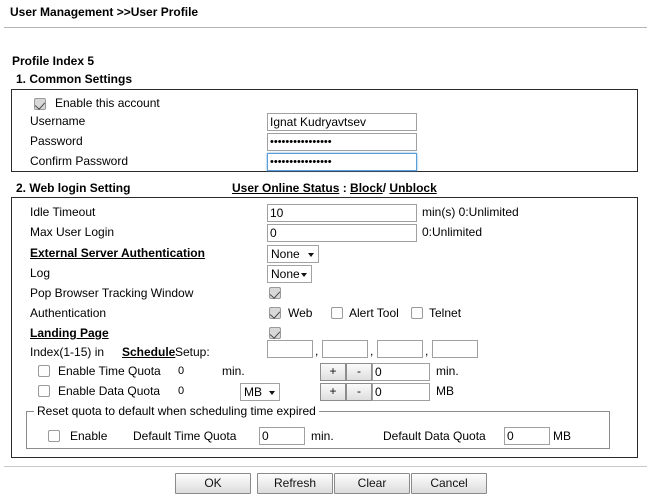 The width and height of the screenshot is (651, 501). I want to click on unblock-link: Unblock, so click(412, 188).